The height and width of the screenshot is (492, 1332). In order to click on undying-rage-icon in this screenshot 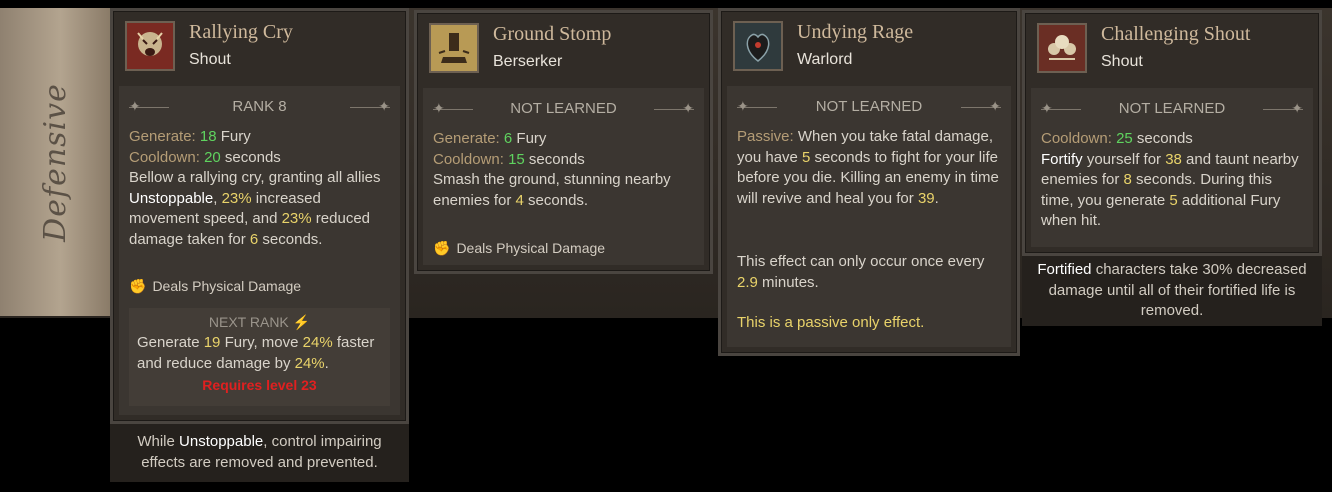, I will do `click(758, 46)`.